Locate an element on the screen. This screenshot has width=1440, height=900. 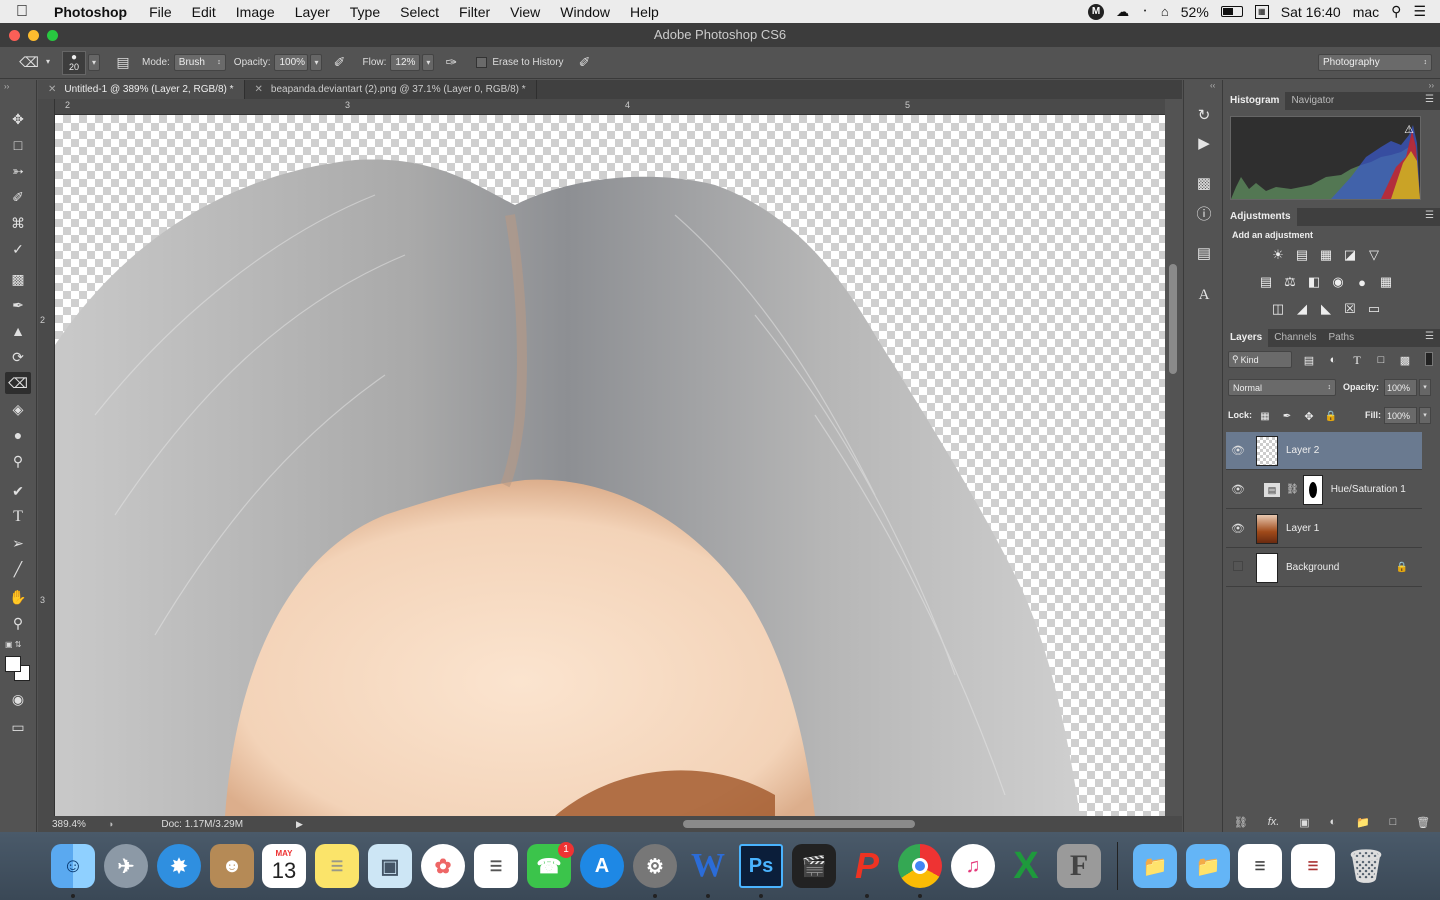
layer-opacity-field: 100% is located at coordinates (1400, 387).